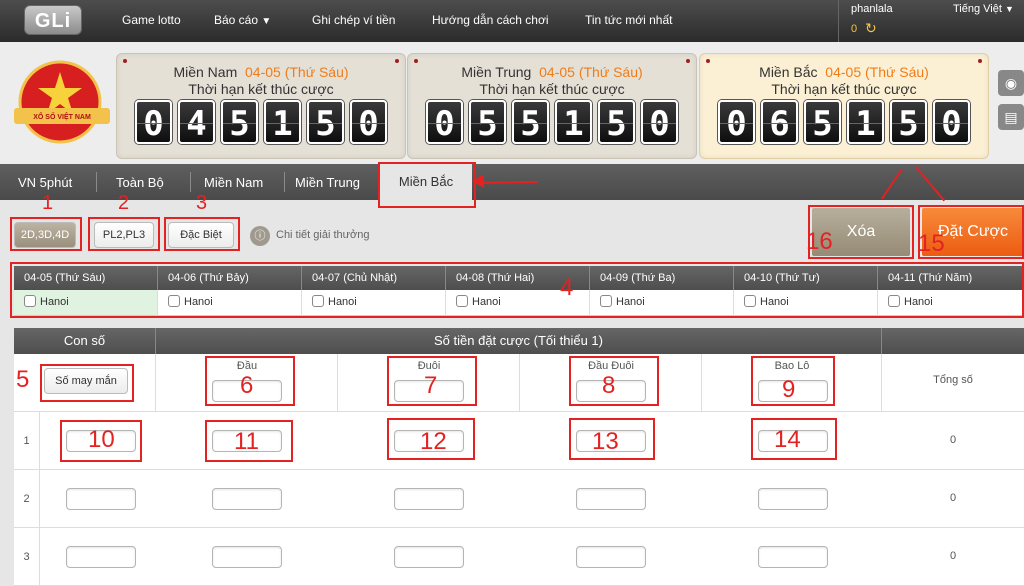 The width and height of the screenshot is (1024, 586). What do you see at coordinates (45, 235) in the screenshot?
I see `bet-type-2d-3d-4d: 2D,3D,4D` at bounding box center [45, 235].